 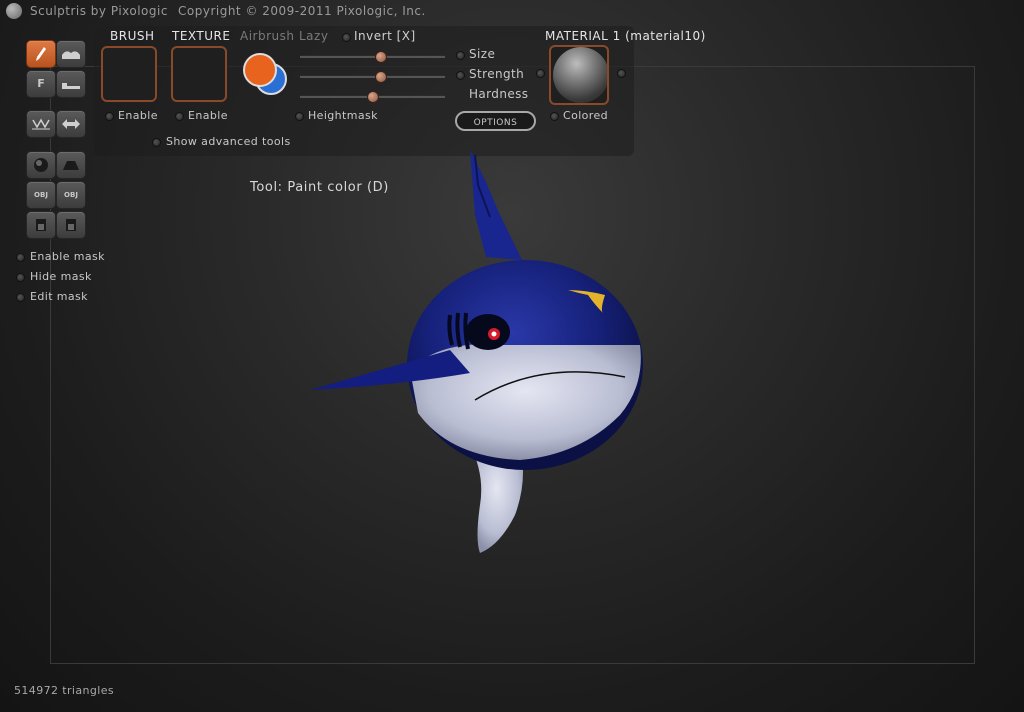 What do you see at coordinates (497, 74) in the screenshot?
I see `strength-label: Strength` at bounding box center [497, 74].